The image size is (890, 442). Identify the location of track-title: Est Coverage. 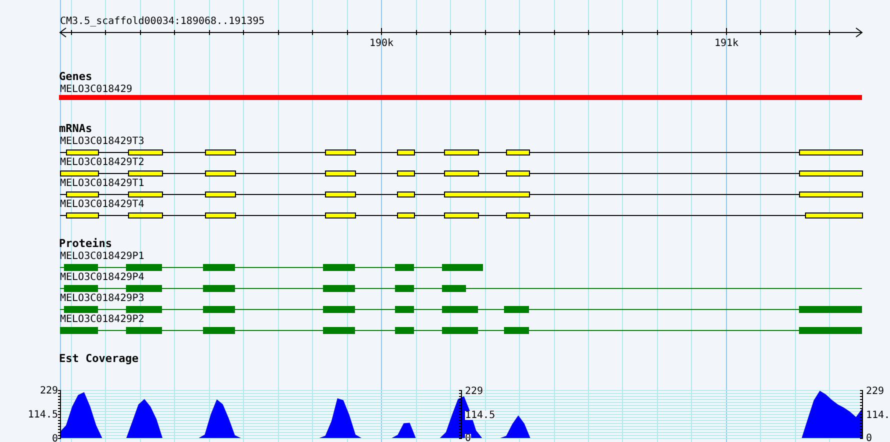
(98, 358).